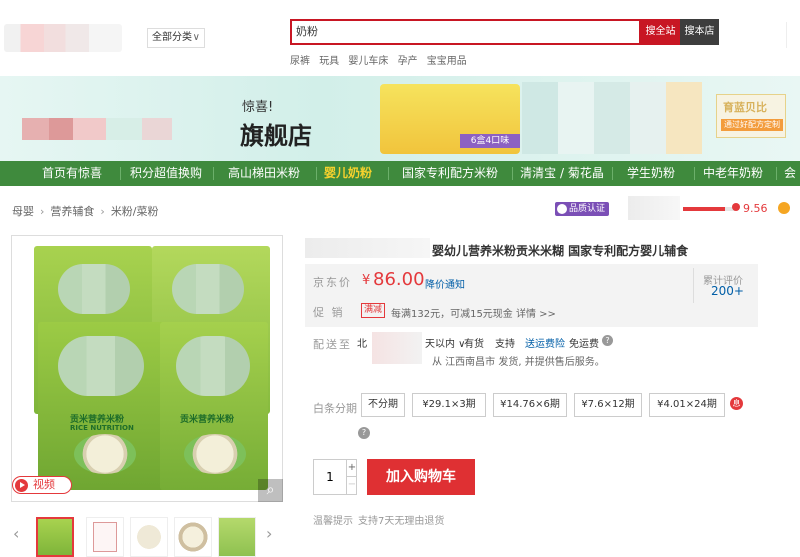  I want to click on package-title: 贡米营养米粉, so click(207, 420).